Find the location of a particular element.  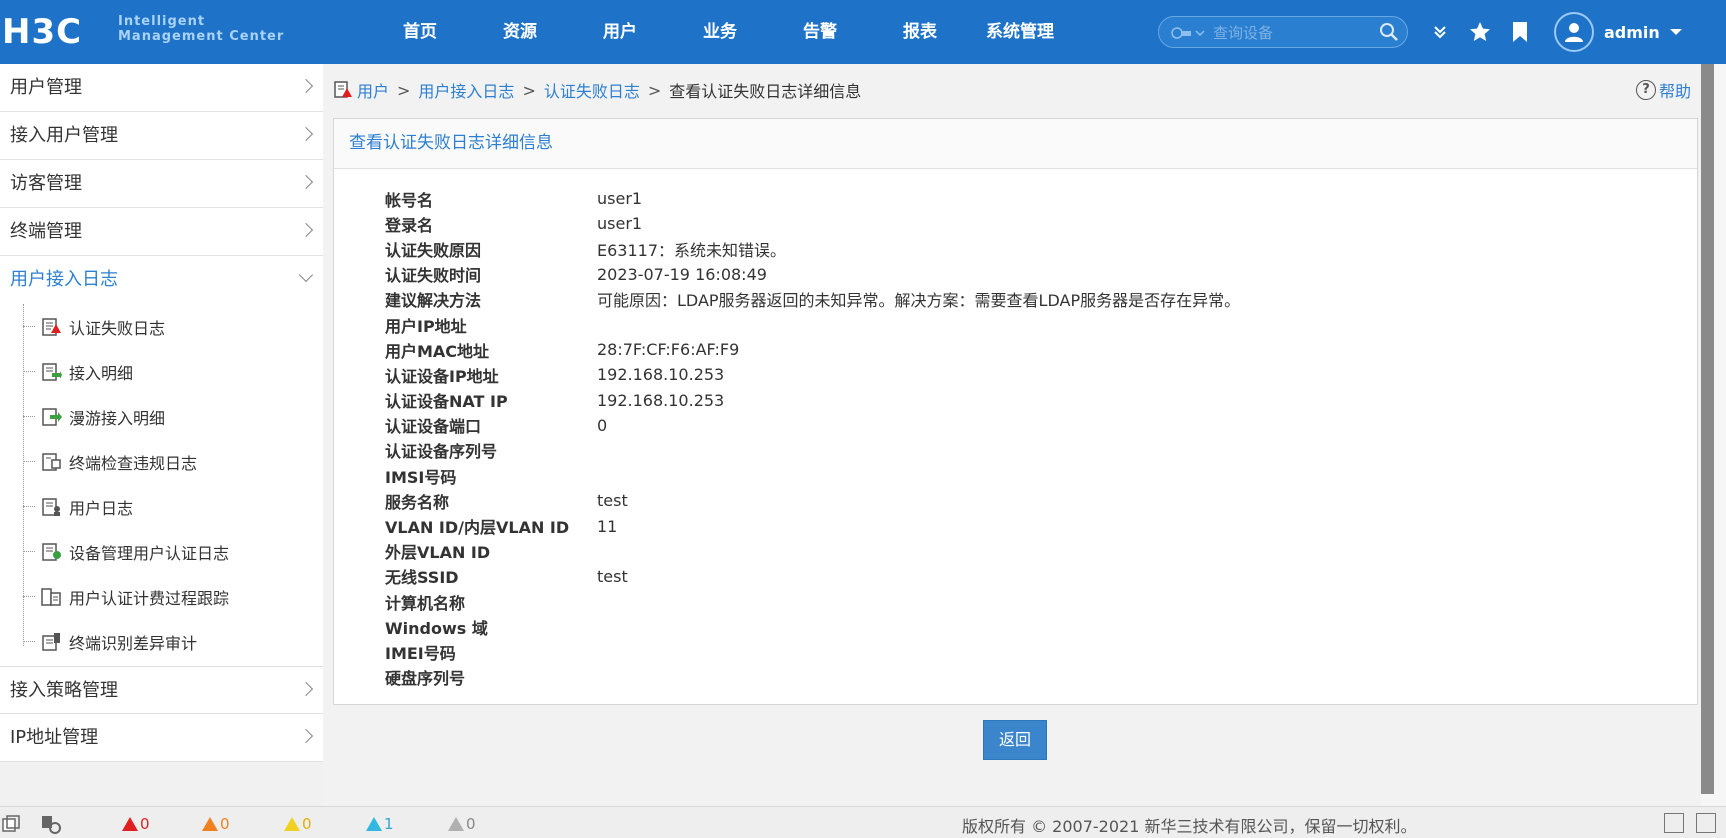

alarm-minor: 0 is located at coordinates (298, 824).